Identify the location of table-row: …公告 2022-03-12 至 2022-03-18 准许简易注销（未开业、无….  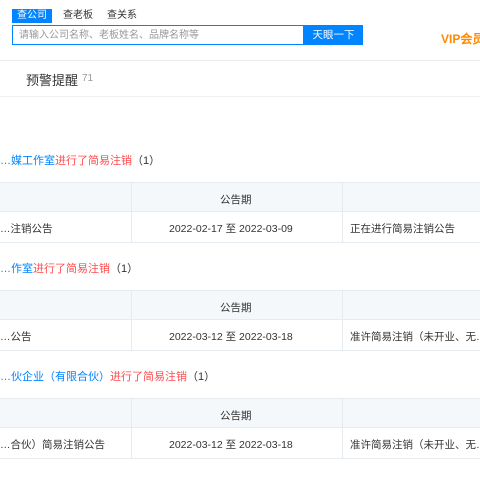
(240, 335).